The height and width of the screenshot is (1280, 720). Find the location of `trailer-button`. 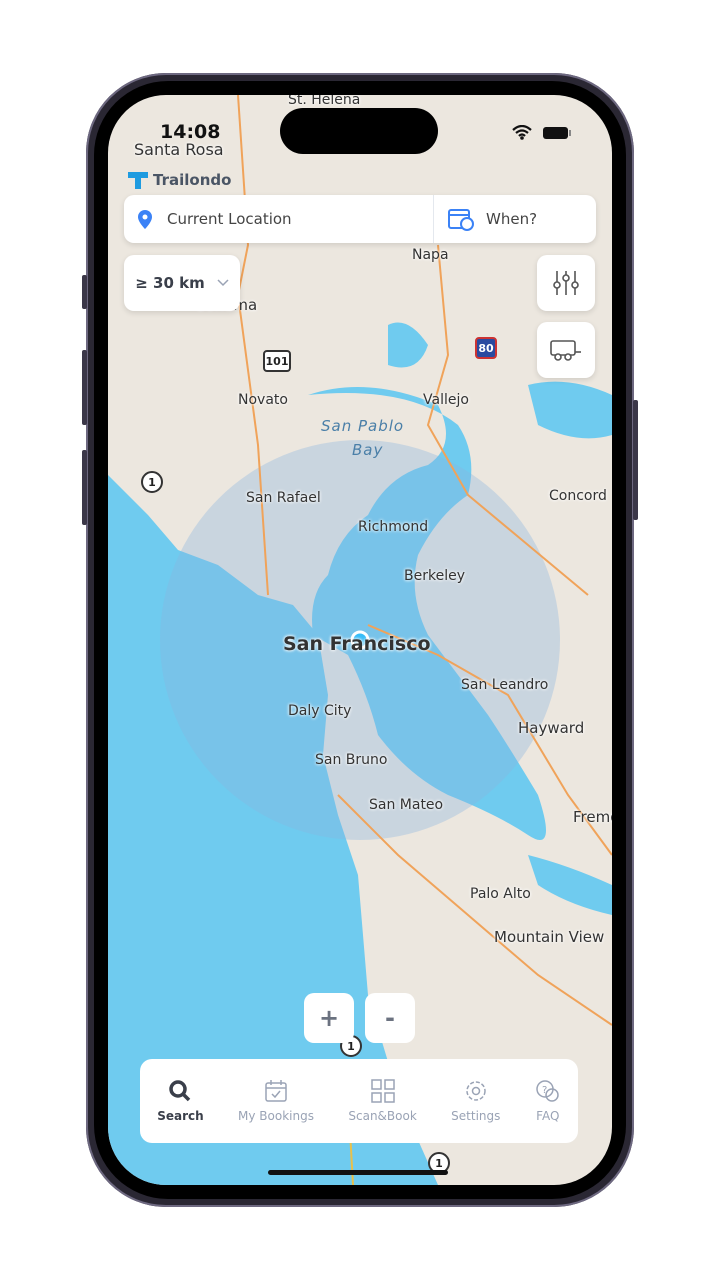

trailer-button is located at coordinates (566, 350).